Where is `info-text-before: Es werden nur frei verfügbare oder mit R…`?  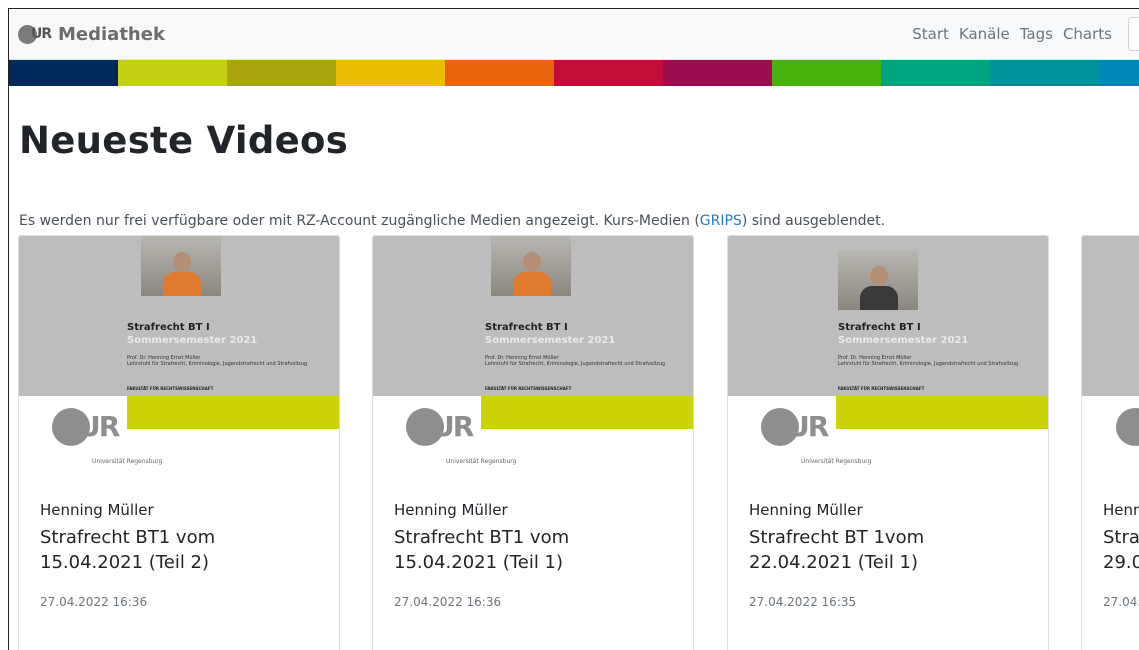
info-text-before: Es werden nur frei verfügbare oder mit R… is located at coordinates (359, 221).